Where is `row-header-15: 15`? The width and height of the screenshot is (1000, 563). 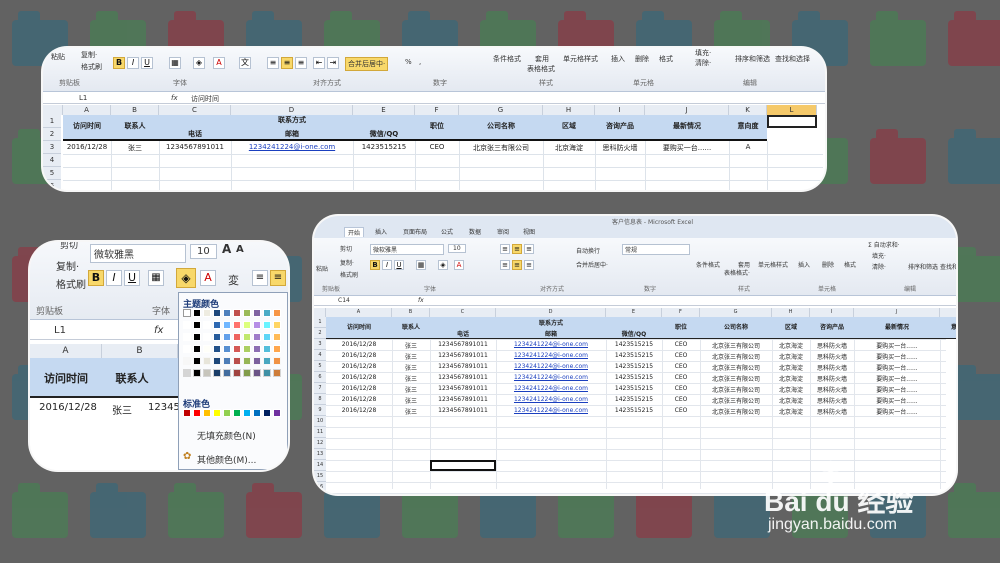
row-header-15: 15 is located at coordinates (320, 476).